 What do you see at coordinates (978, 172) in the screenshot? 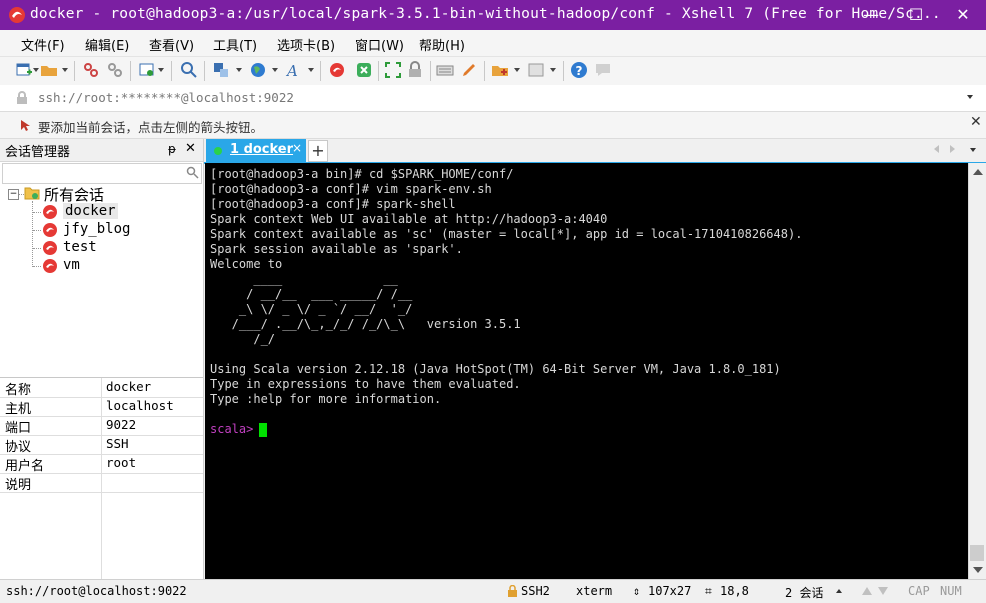
I see `scroll-up-icon` at bounding box center [978, 172].